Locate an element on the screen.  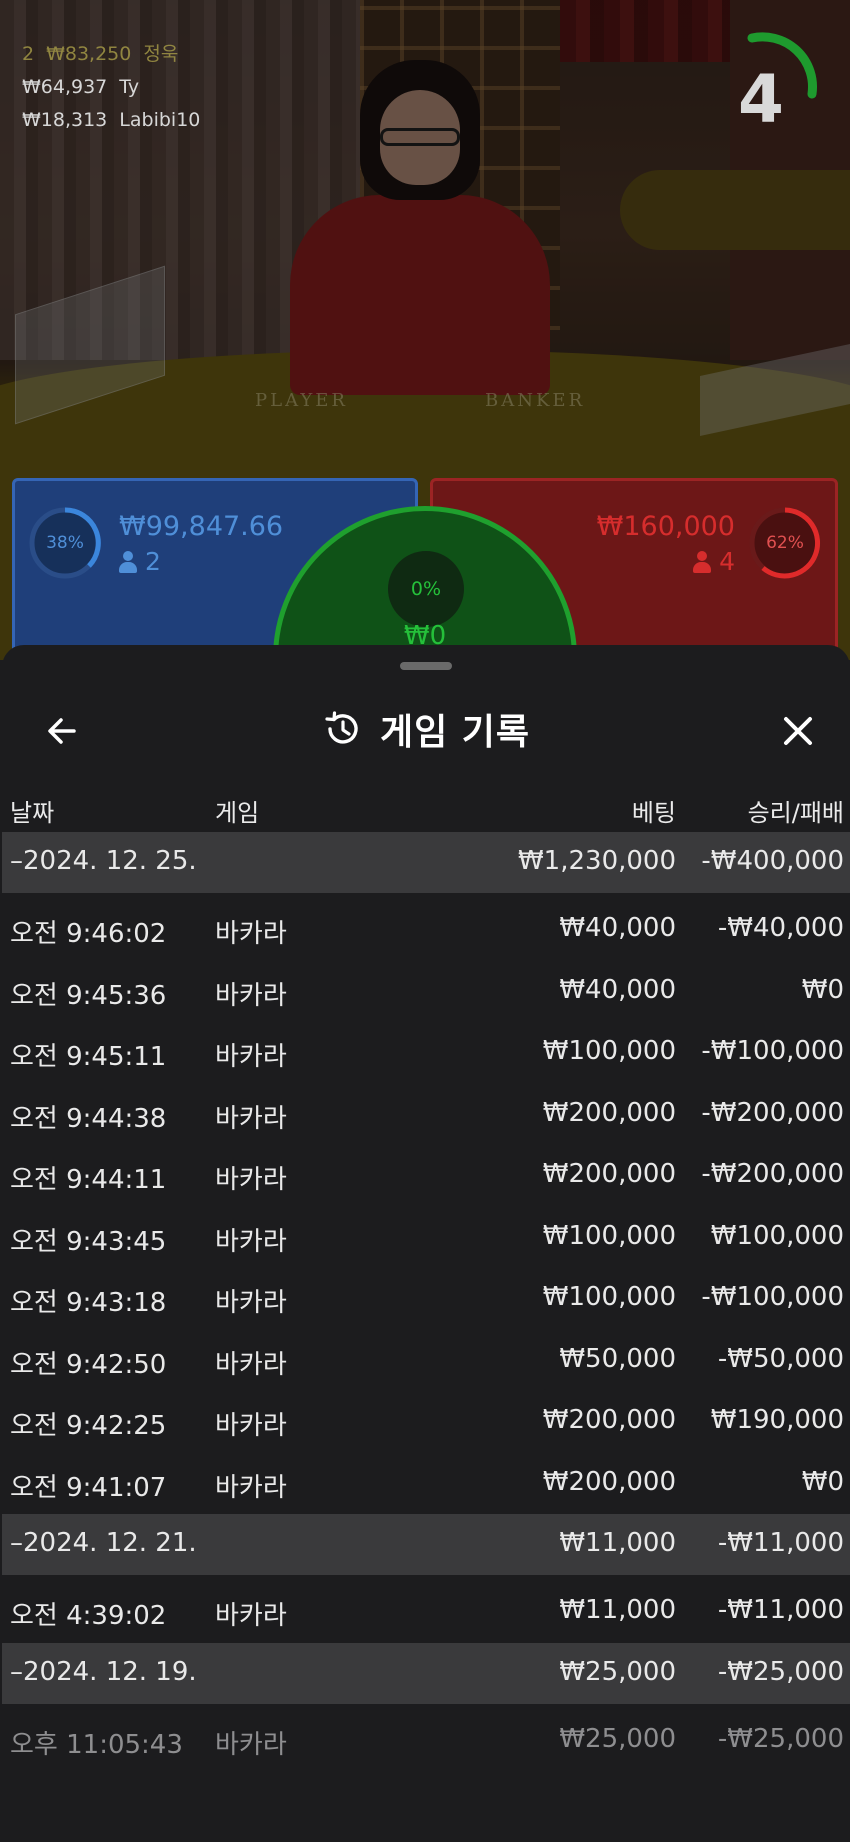
winners-list: 2 ₩83,250 정욱 ₩64,937 Ty ₩18,313 Labibi10 is located at coordinates (111, 87).